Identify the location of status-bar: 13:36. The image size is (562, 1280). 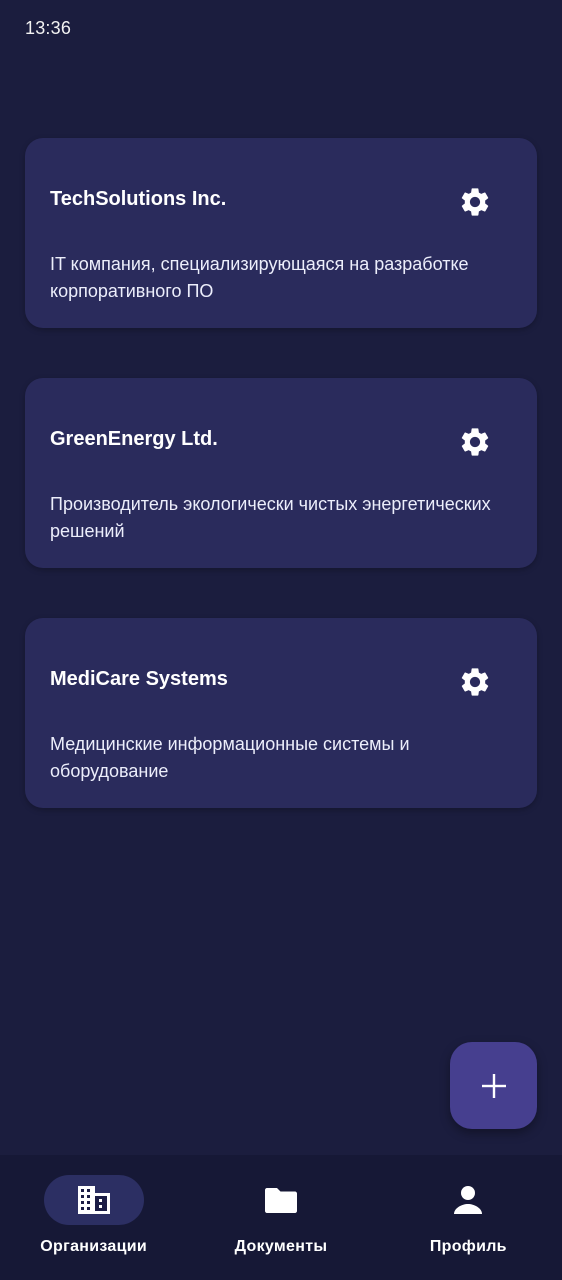
(281, 29).